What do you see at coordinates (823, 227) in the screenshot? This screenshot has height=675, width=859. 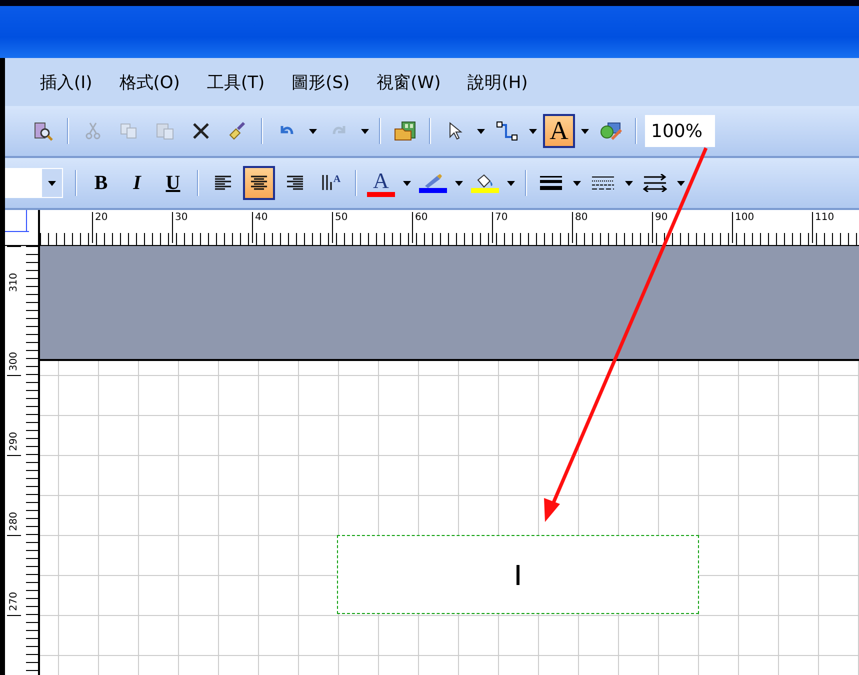 I see `ruler-label: 110` at bounding box center [823, 227].